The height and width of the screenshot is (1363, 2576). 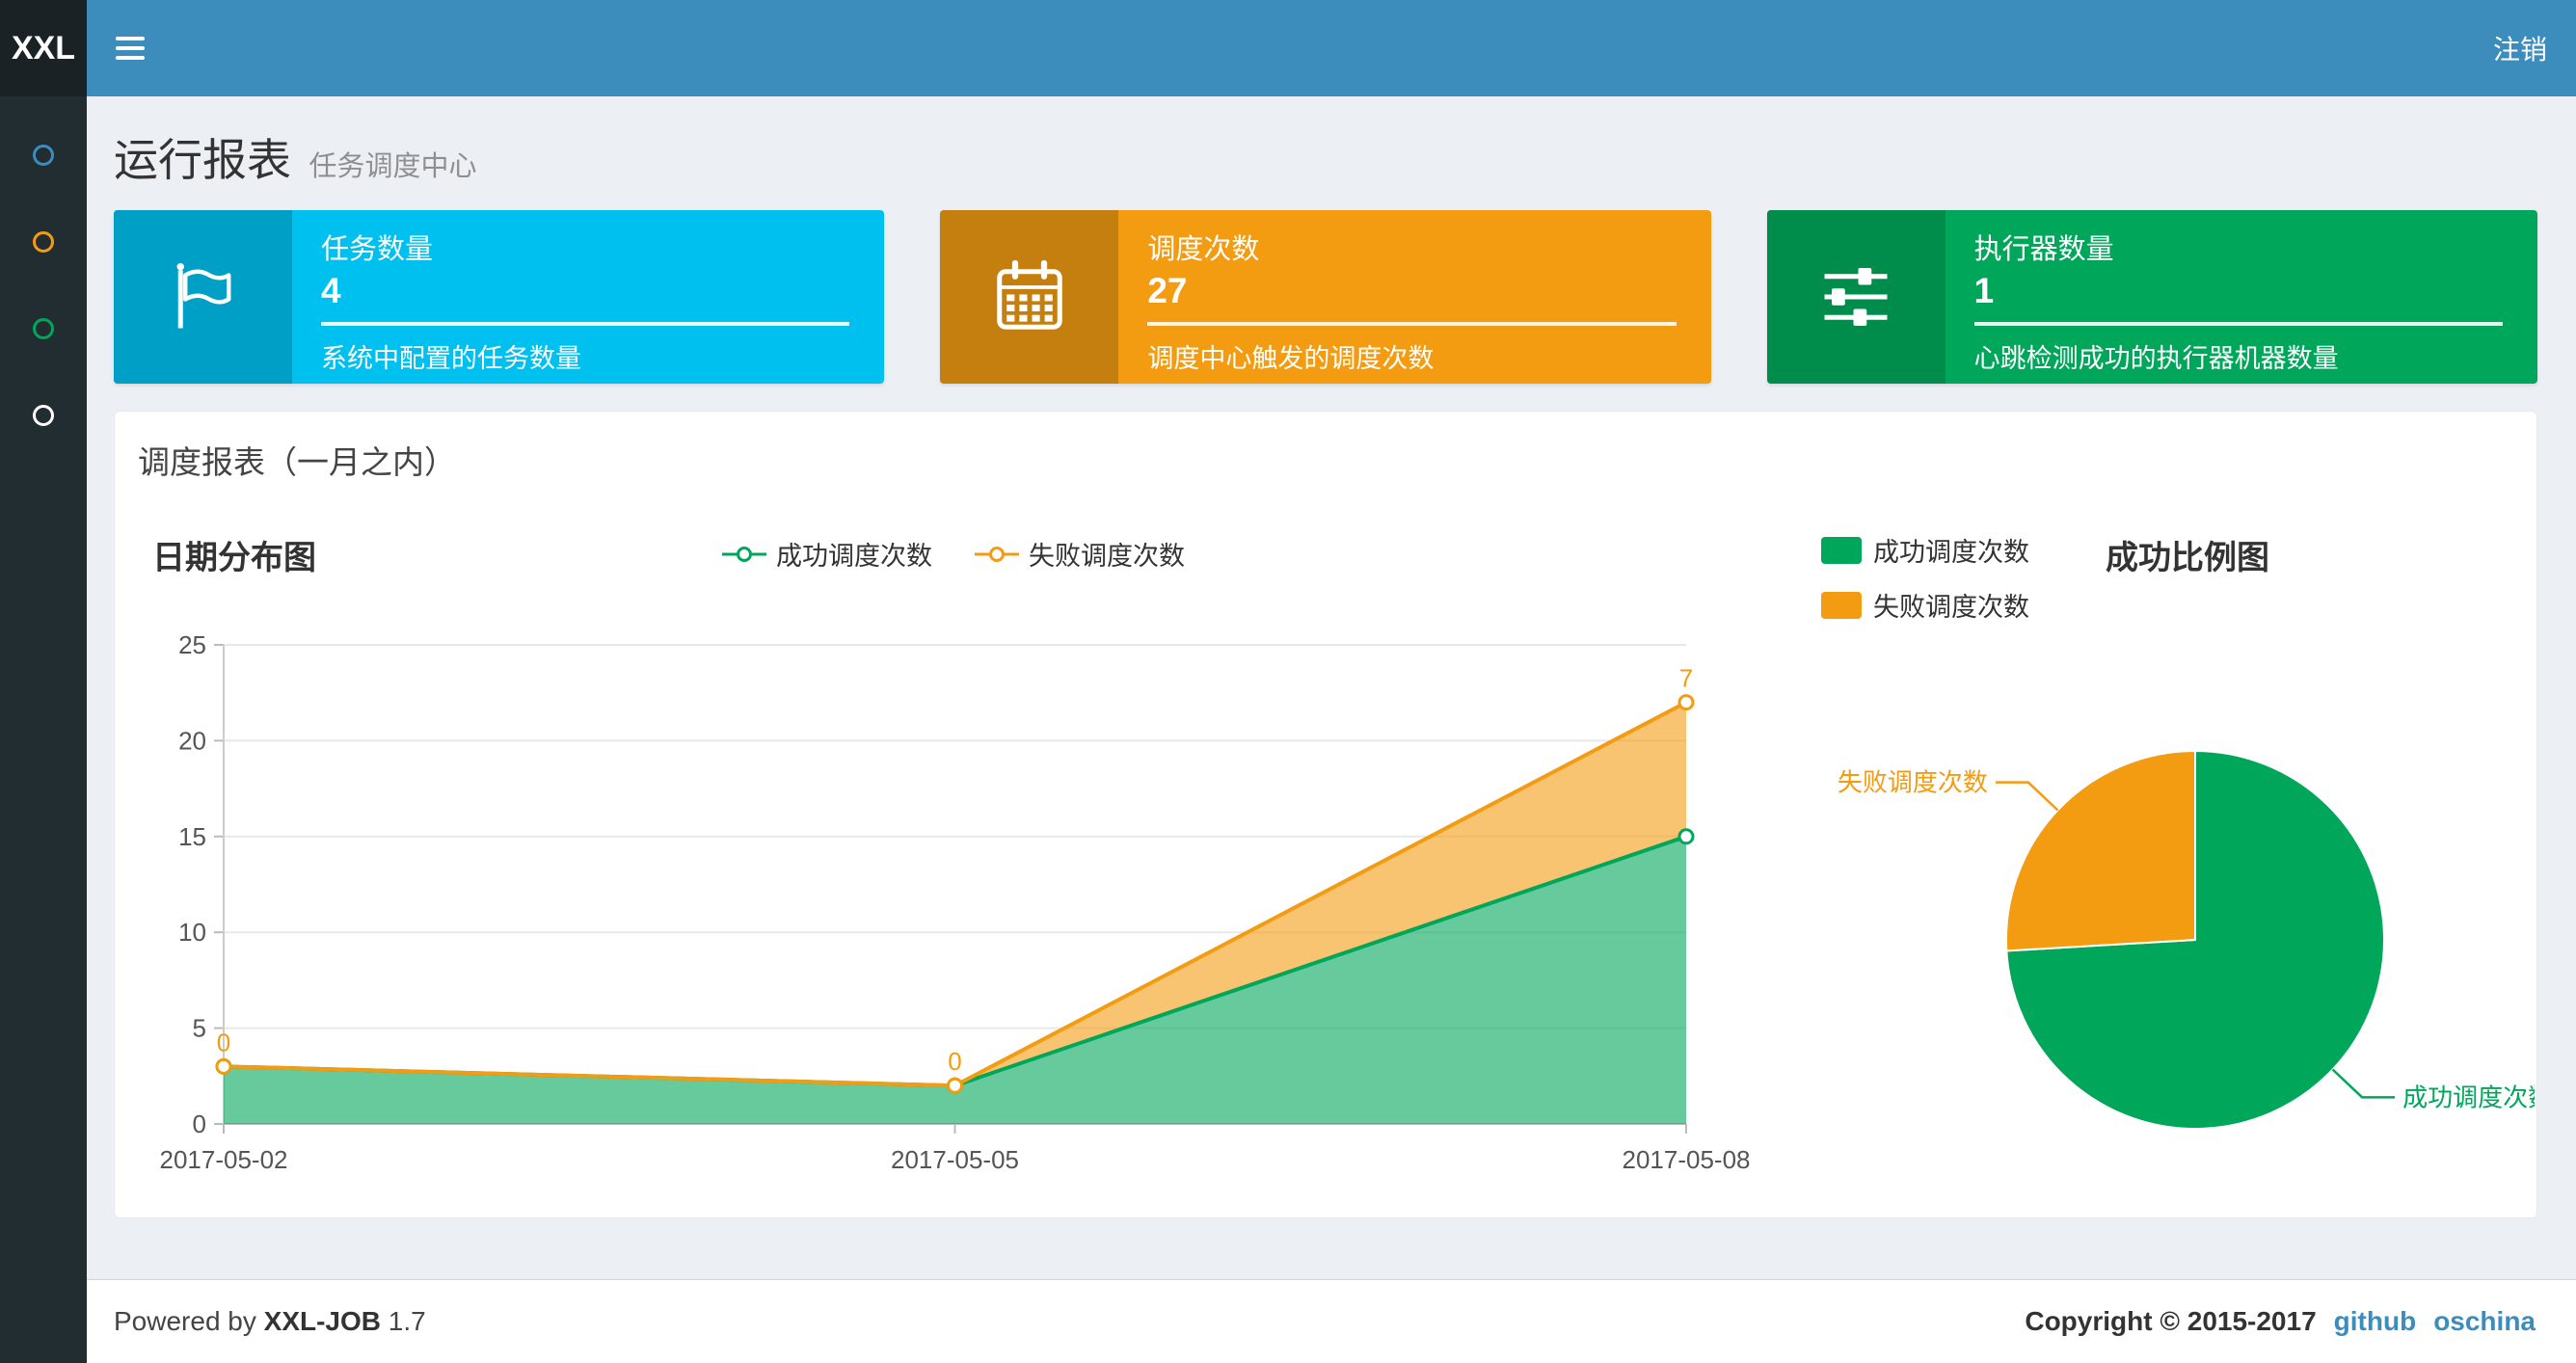 What do you see at coordinates (297, 462) in the screenshot?
I see `panel-title: 调度报表（一月之内）` at bounding box center [297, 462].